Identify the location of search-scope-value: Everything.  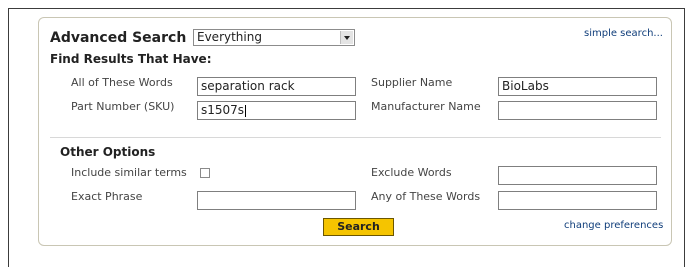
(229, 37).